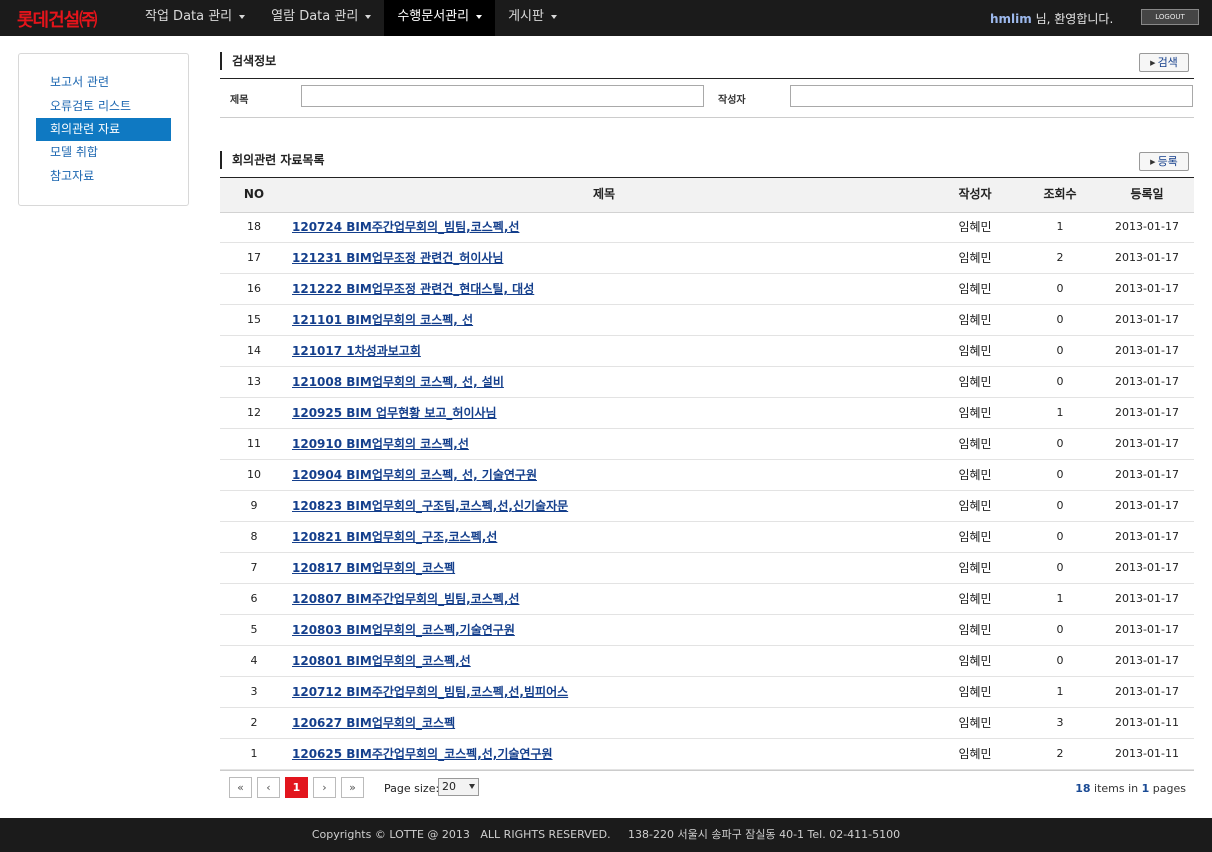  What do you see at coordinates (321, 18) in the screenshot?
I see `nav-item-view-data: 열람 Data 관리` at bounding box center [321, 18].